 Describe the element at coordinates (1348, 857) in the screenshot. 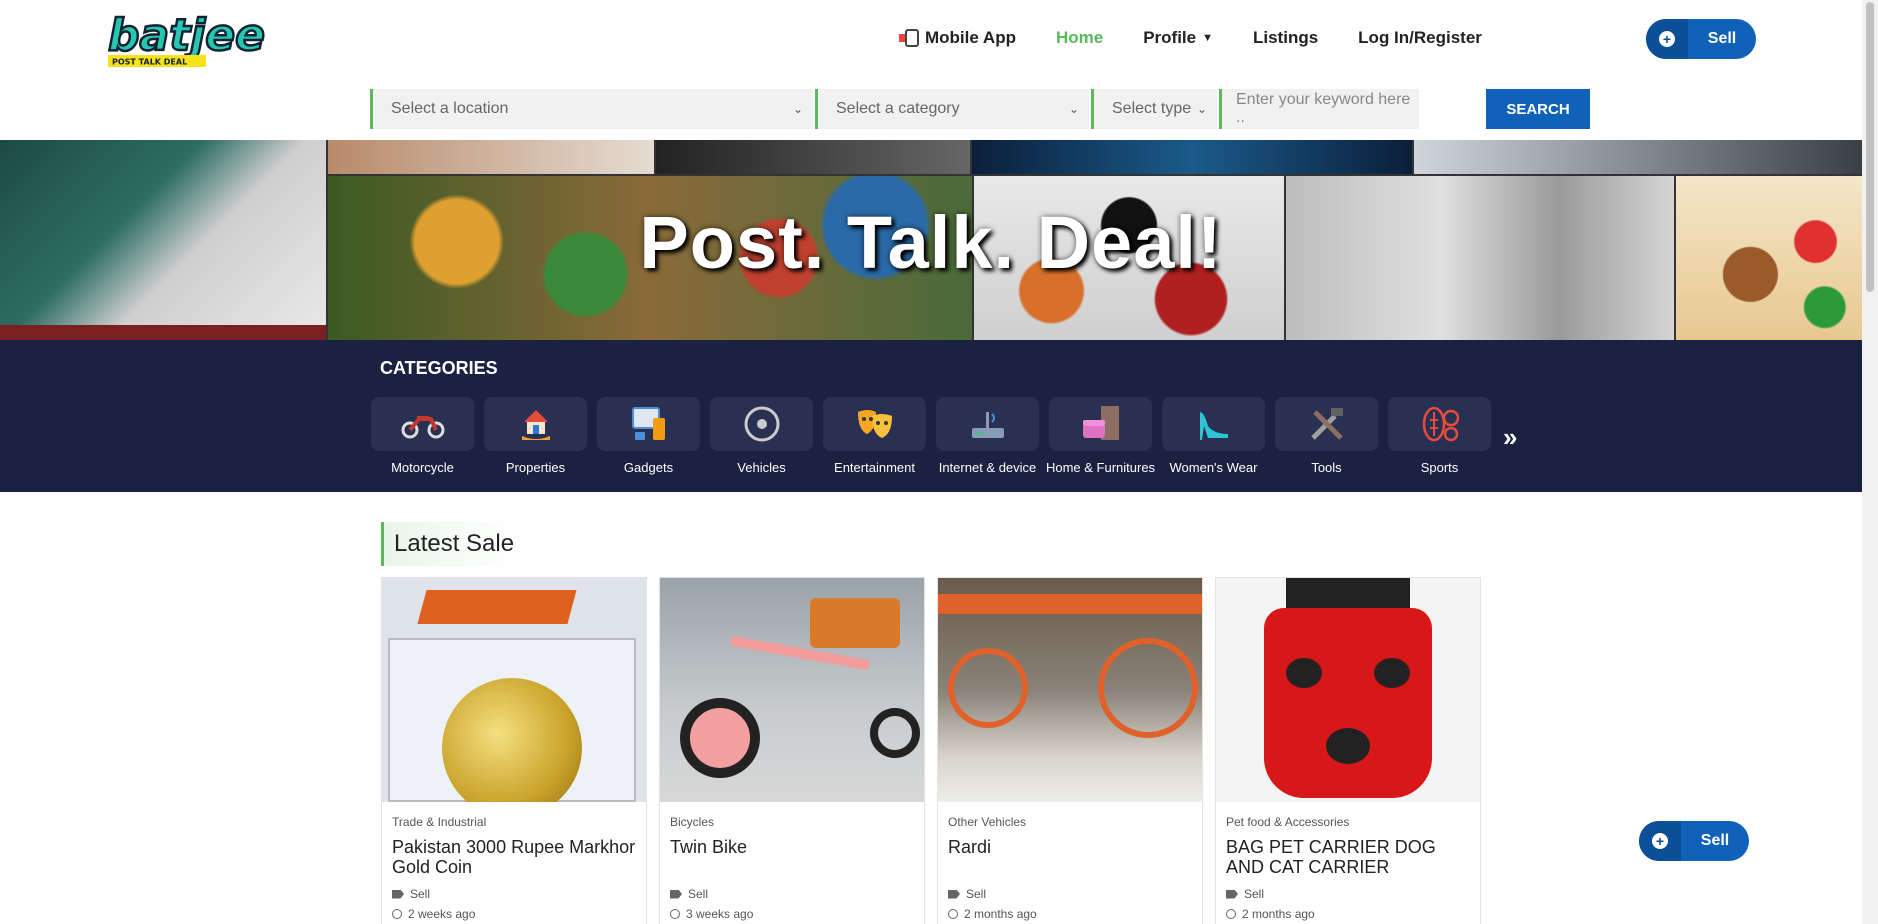

I see `listing-title: BAG PET CARRIER DOG AND CAT CARRIER` at that location.